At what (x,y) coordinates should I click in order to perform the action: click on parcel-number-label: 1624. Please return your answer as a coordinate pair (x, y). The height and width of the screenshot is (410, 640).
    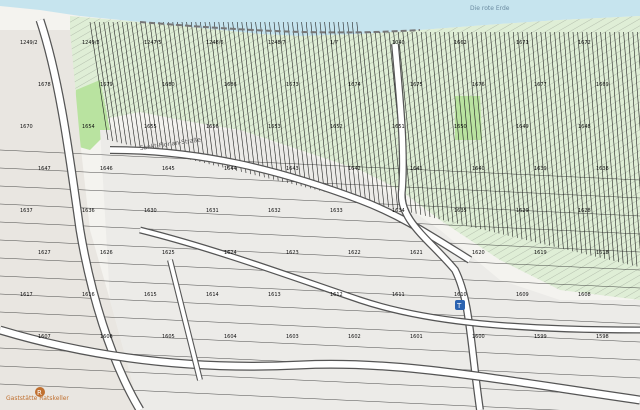
    Looking at the image, I should click on (230, 253).